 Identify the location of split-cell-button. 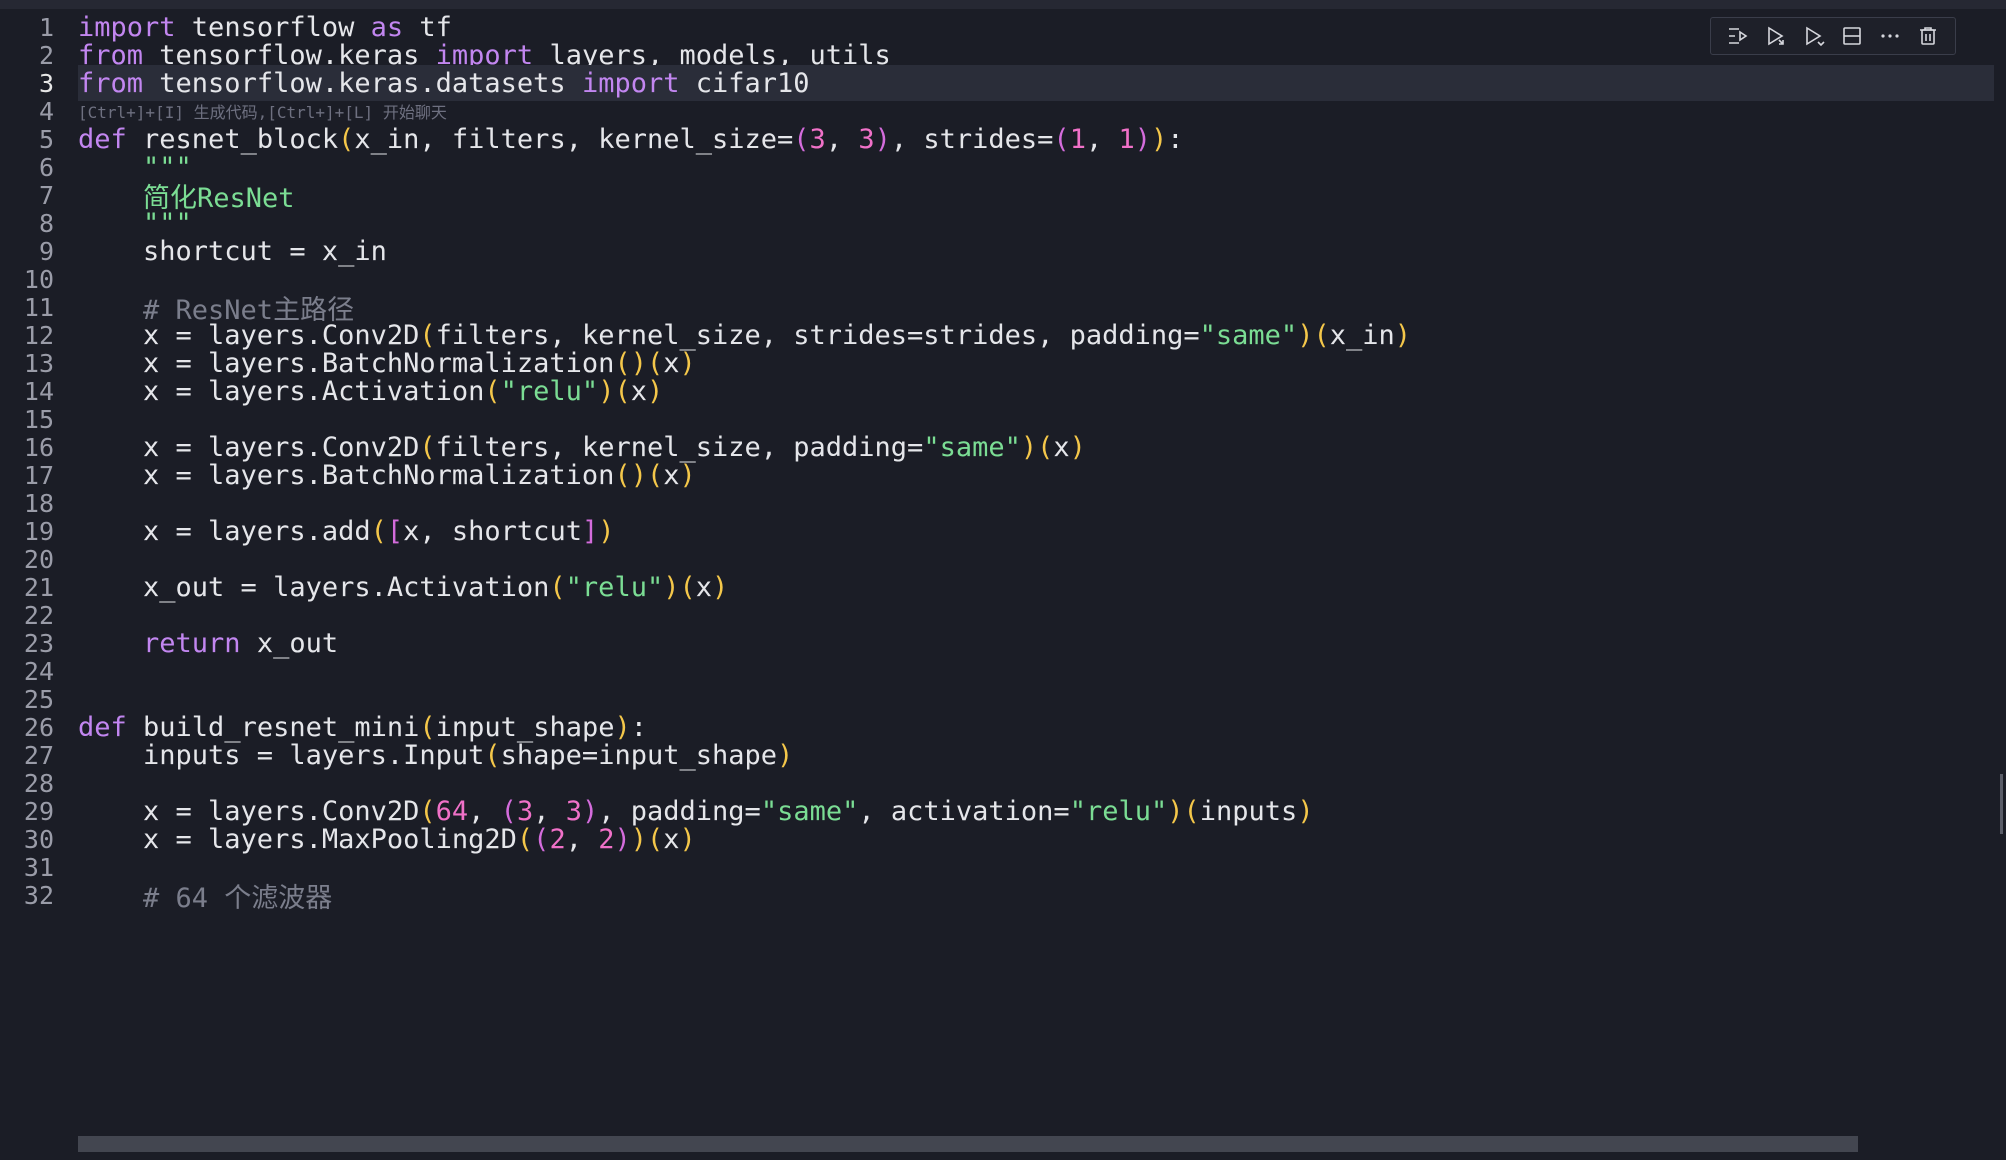
(1852, 36).